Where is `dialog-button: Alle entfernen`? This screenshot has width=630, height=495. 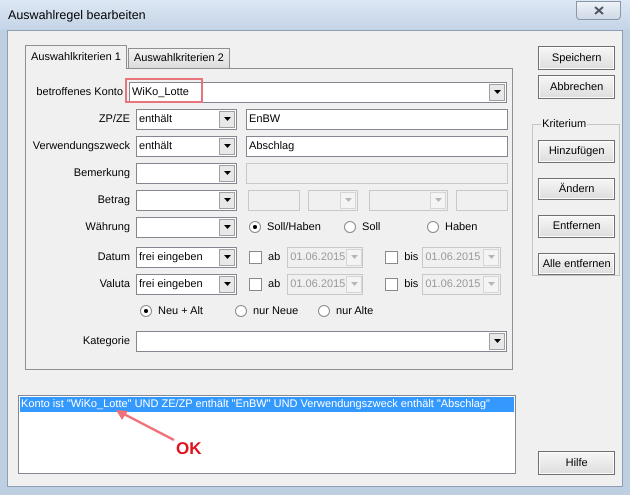
dialog-button: Alle entfernen is located at coordinates (577, 263).